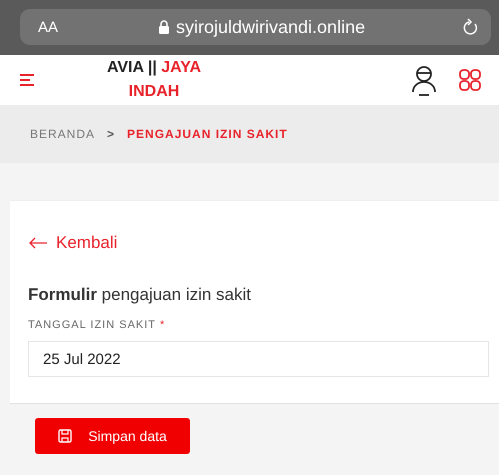  I want to click on field-label: TANGGAL IZIN SAKIT, so click(92, 325).